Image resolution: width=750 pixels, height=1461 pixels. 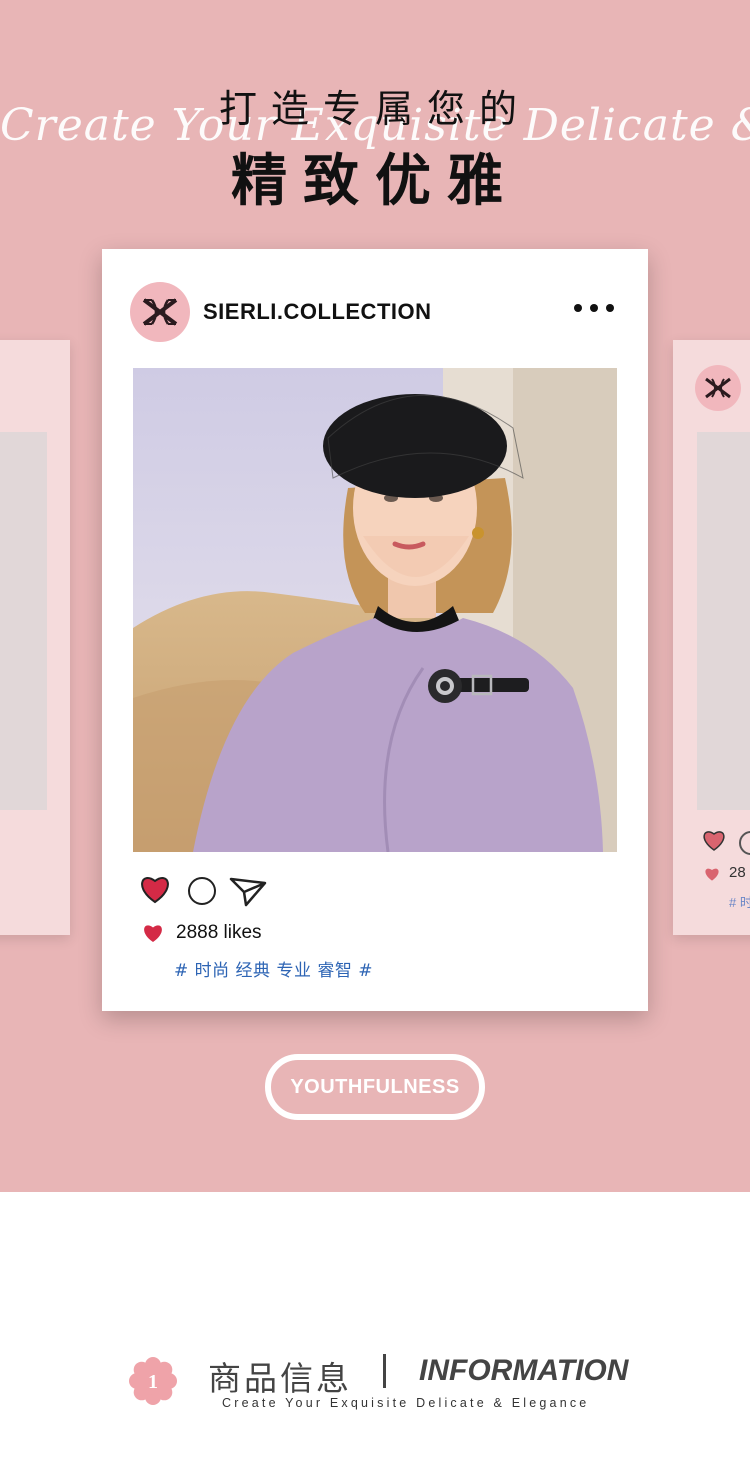 I want to click on account-name: SIERLI.COLLECTION, so click(x=317, y=312).